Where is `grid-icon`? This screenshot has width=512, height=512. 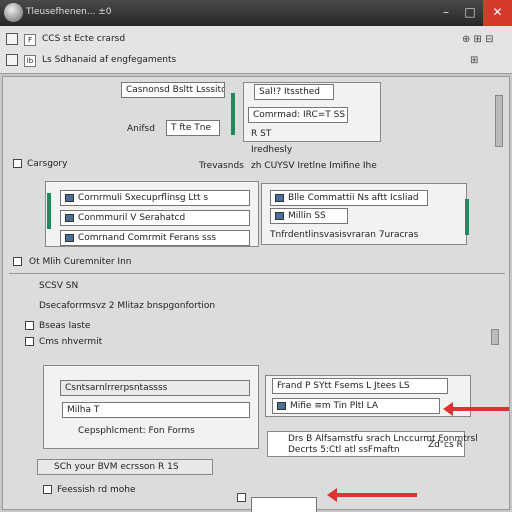 grid-icon is located at coordinates (12, 60).